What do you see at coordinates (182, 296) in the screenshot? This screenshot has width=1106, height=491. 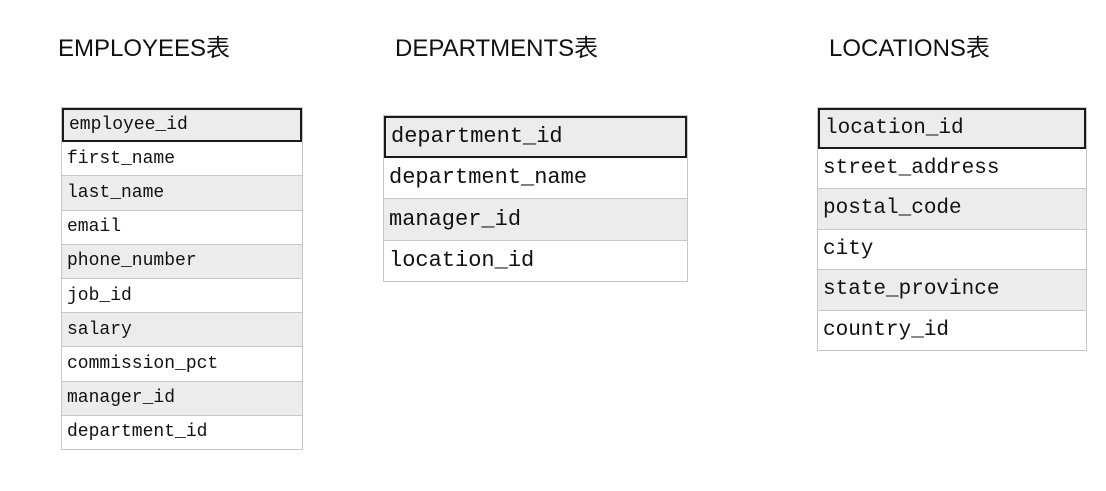 I see `employees-field-job-id: job_id` at bounding box center [182, 296].